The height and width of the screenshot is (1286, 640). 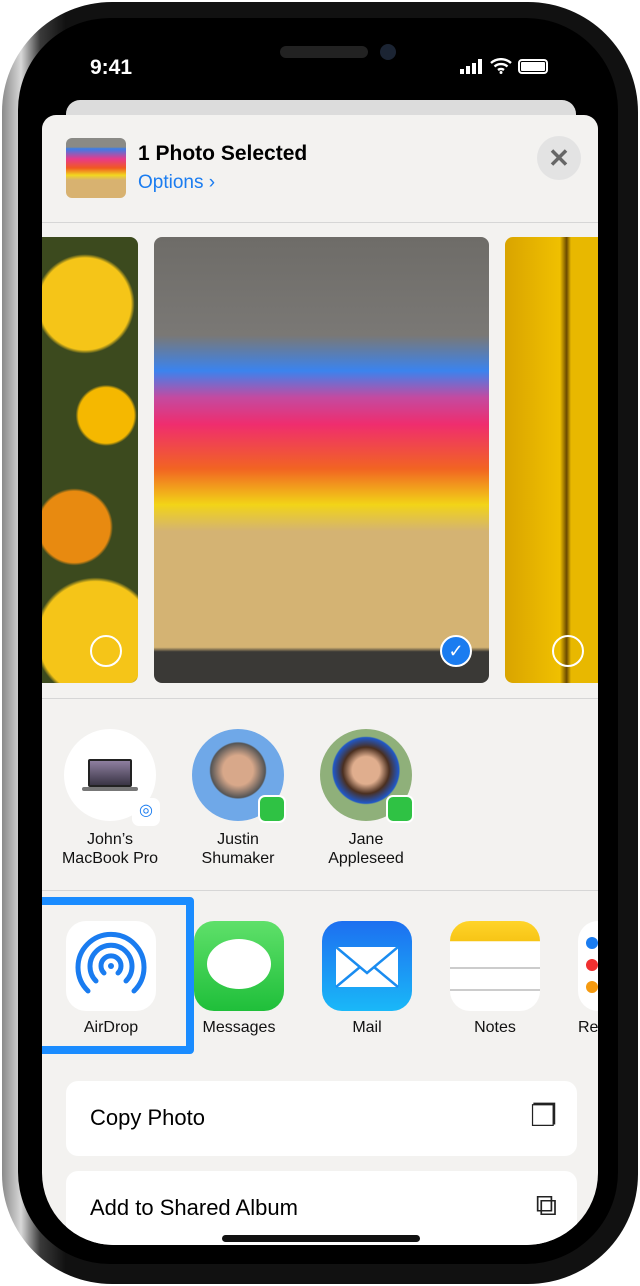 What do you see at coordinates (110, 849) in the screenshot?
I see `person-label: John’s MacBook Pro` at bounding box center [110, 849].